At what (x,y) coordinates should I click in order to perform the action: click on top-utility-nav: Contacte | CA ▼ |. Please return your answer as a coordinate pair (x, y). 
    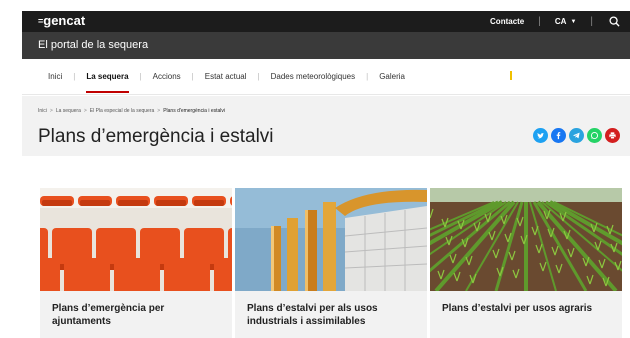
    Looking at the image, I should click on (555, 21).